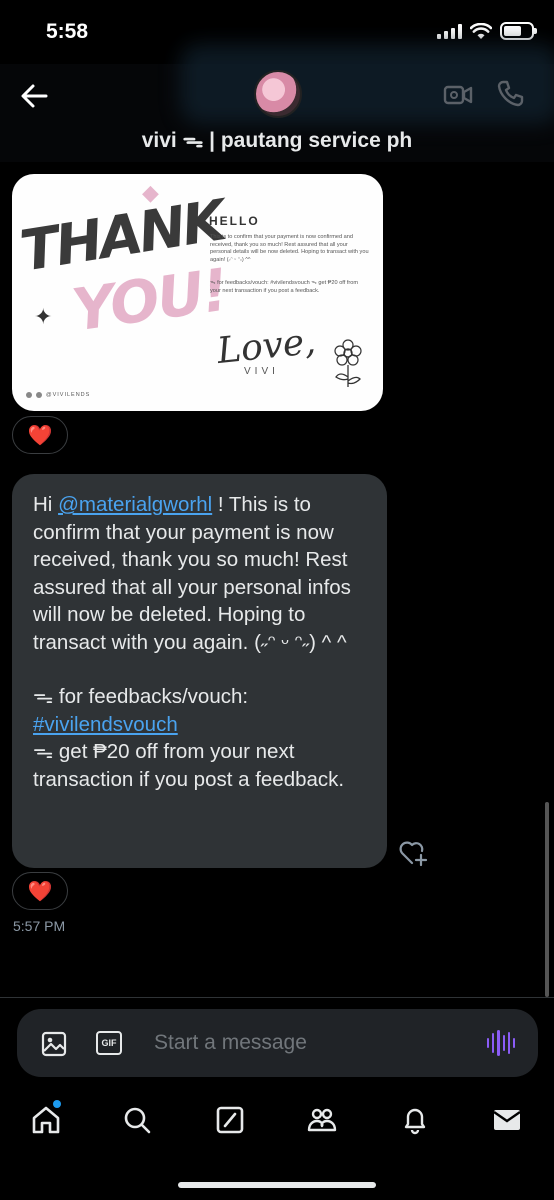  What do you see at coordinates (57, 1104) in the screenshot?
I see `notification-dot` at bounding box center [57, 1104].